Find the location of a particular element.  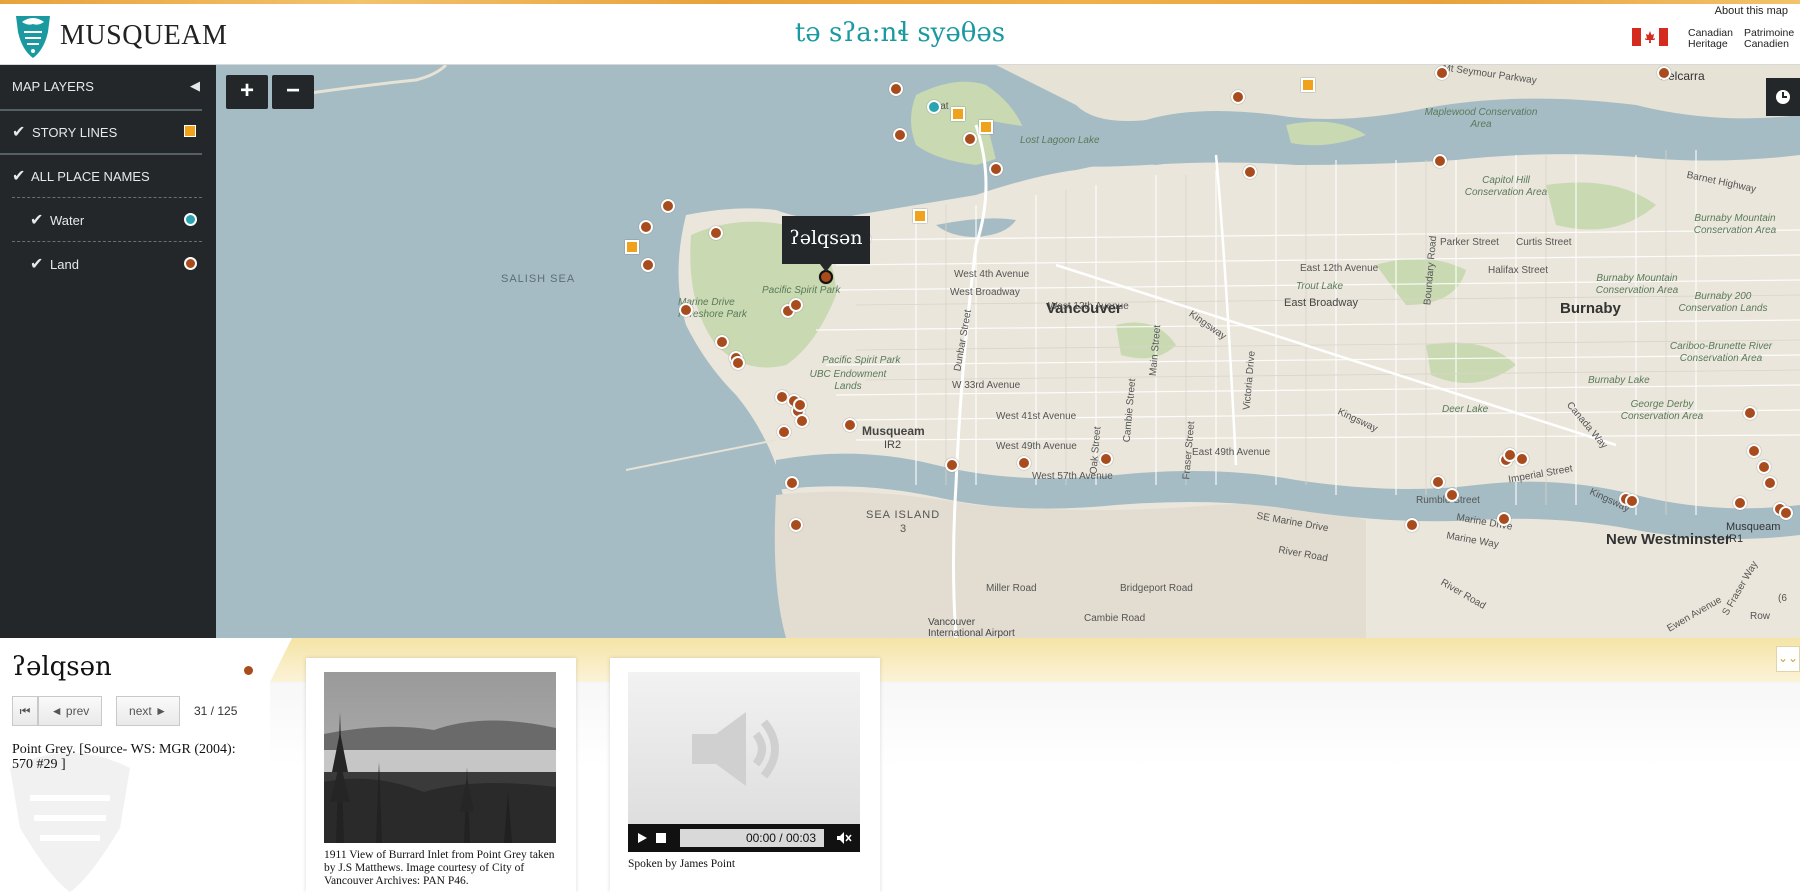

layer-toggle-all-place-names: ✔ ALL PLACE NAMES is located at coordinates (108, 176).